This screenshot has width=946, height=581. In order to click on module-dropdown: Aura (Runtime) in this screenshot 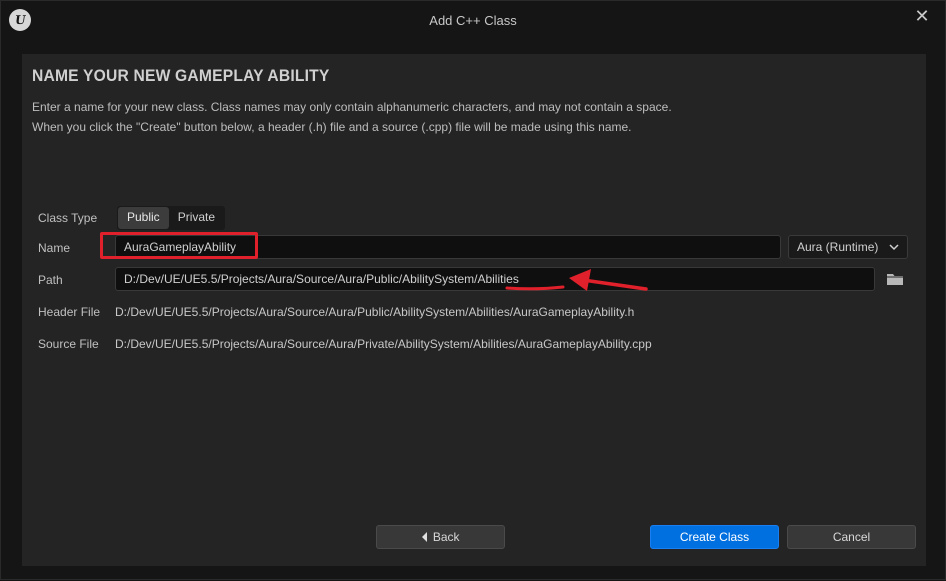, I will do `click(848, 247)`.